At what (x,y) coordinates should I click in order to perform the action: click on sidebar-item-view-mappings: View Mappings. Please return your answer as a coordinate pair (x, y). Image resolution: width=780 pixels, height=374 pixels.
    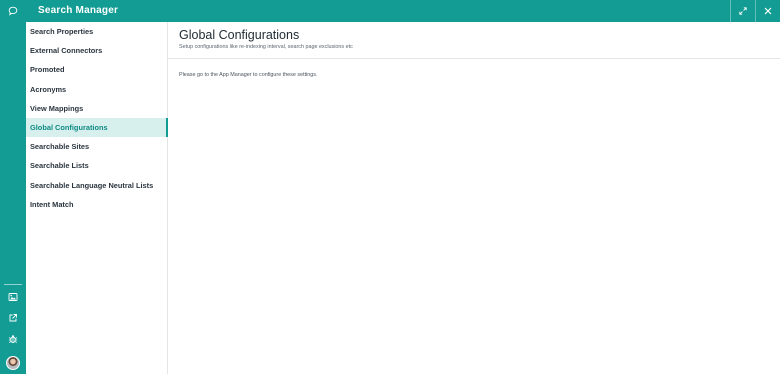
    Looking at the image, I should click on (96, 108).